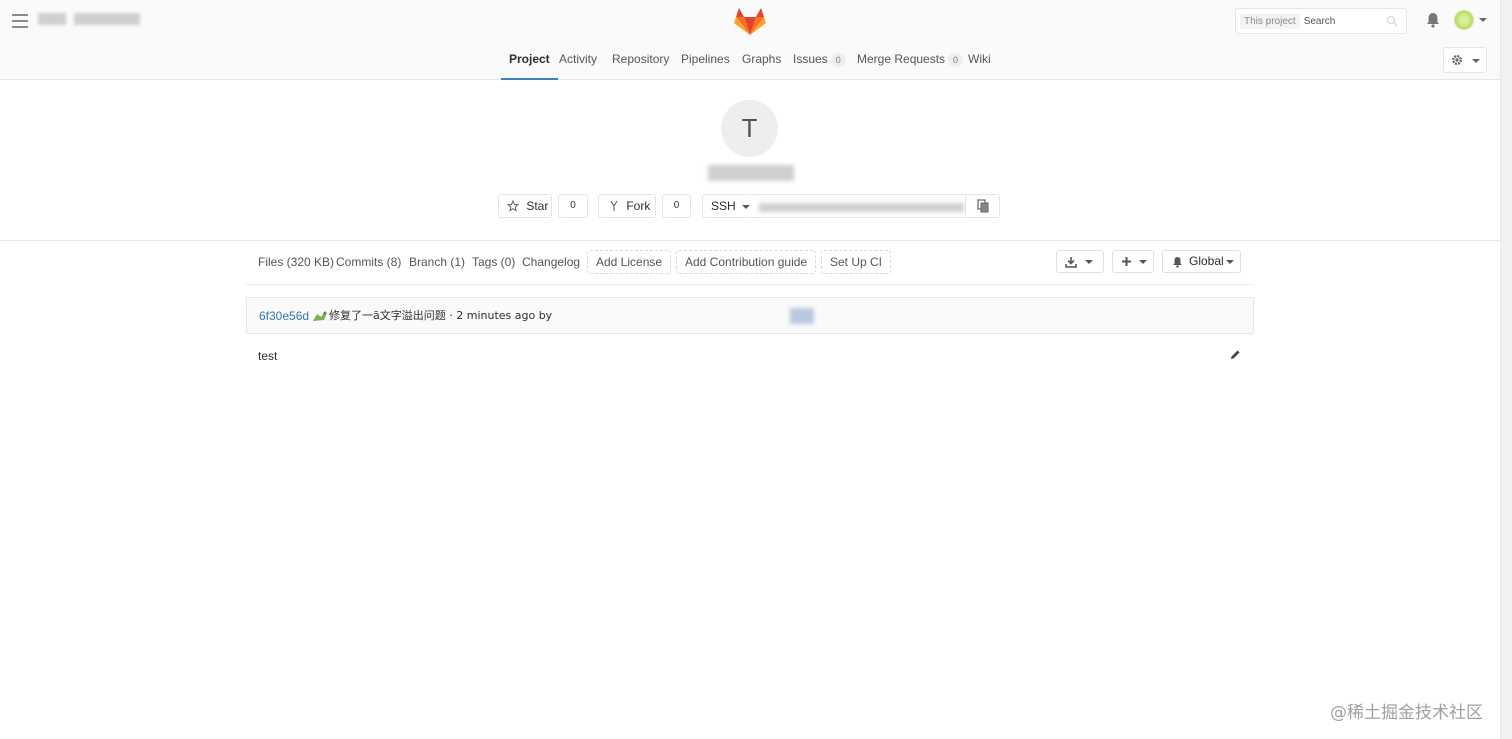 The height and width of the screenshot is (739, 1512). Describe the element at coordinates (856, 262) in the screenshot. I see `setup-ci-button: Set Up CI` at that location.